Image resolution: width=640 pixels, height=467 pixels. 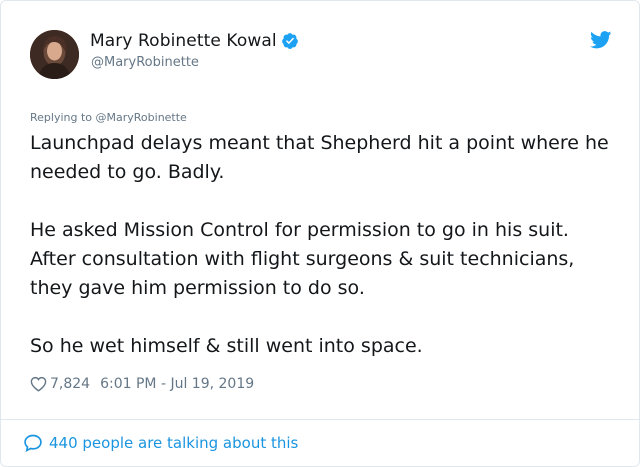 I want to click on reply-mention-link: @MaryRobinette, so click(x=141, y=117).